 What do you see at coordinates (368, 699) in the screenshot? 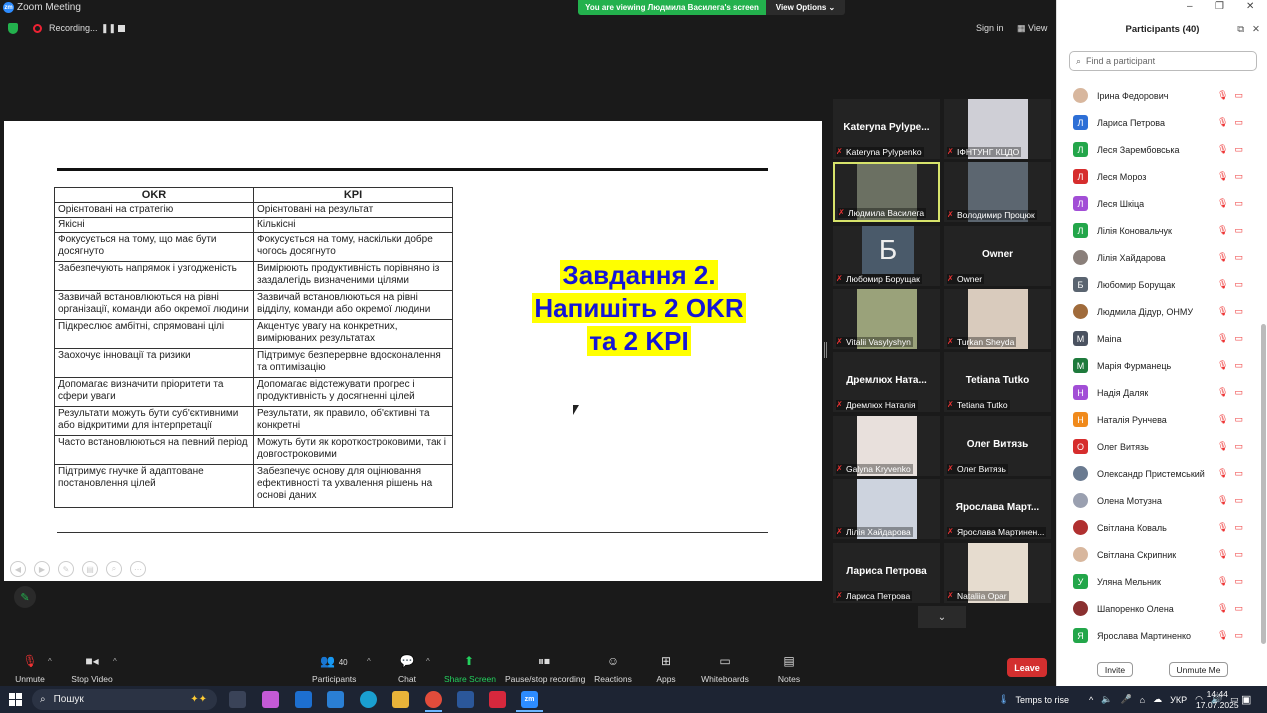
I see `edge-icon` at bounding box center [368, 699].